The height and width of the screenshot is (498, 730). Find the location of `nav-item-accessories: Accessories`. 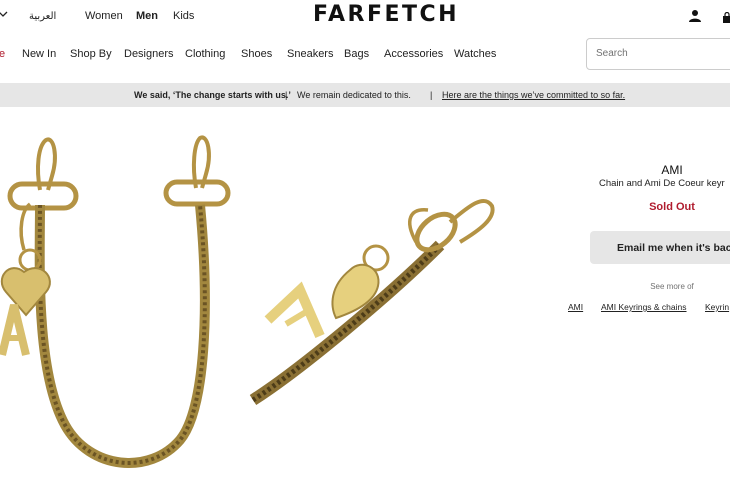

nav-item-accessories: Accessories is located at coordinates (413, 54).